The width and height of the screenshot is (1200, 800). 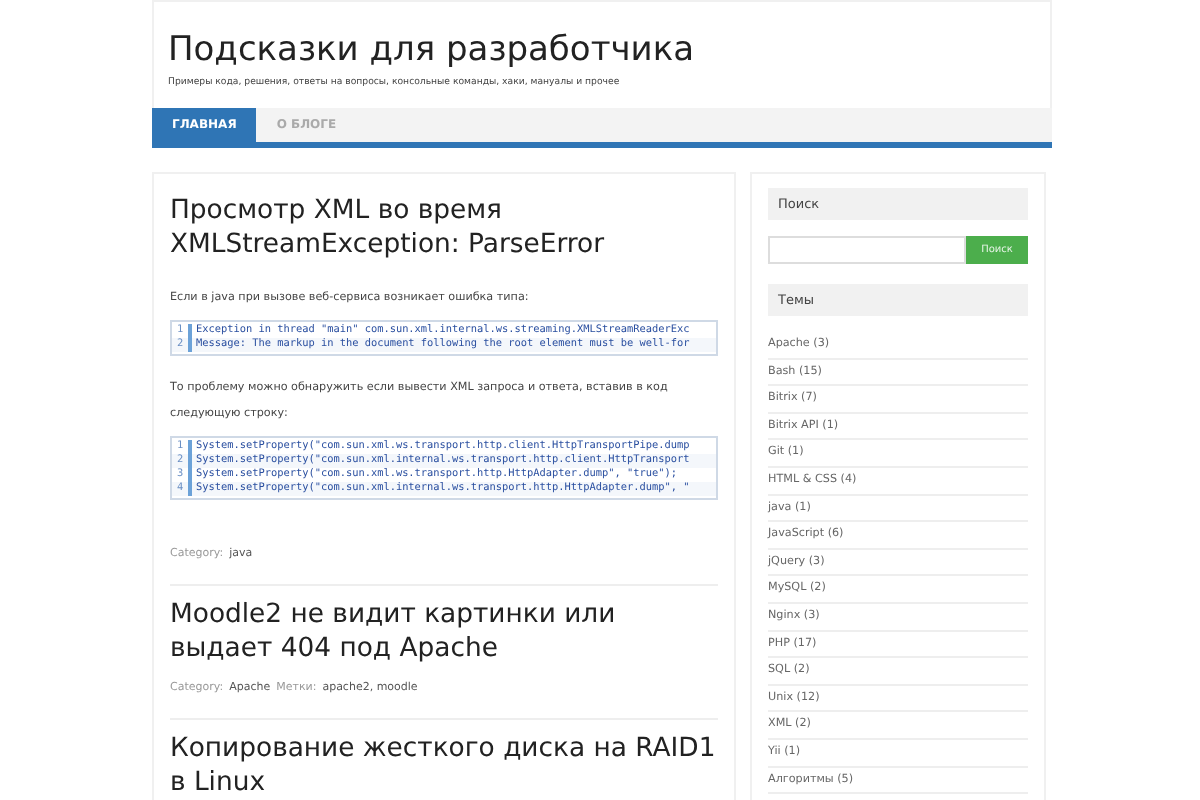 What do you see at coordinates (444, 632) in the screenshot?
I see `post-title: Moodle2 не видит картинки или выдает 404 под Apache` at bounding box center [444, 632].